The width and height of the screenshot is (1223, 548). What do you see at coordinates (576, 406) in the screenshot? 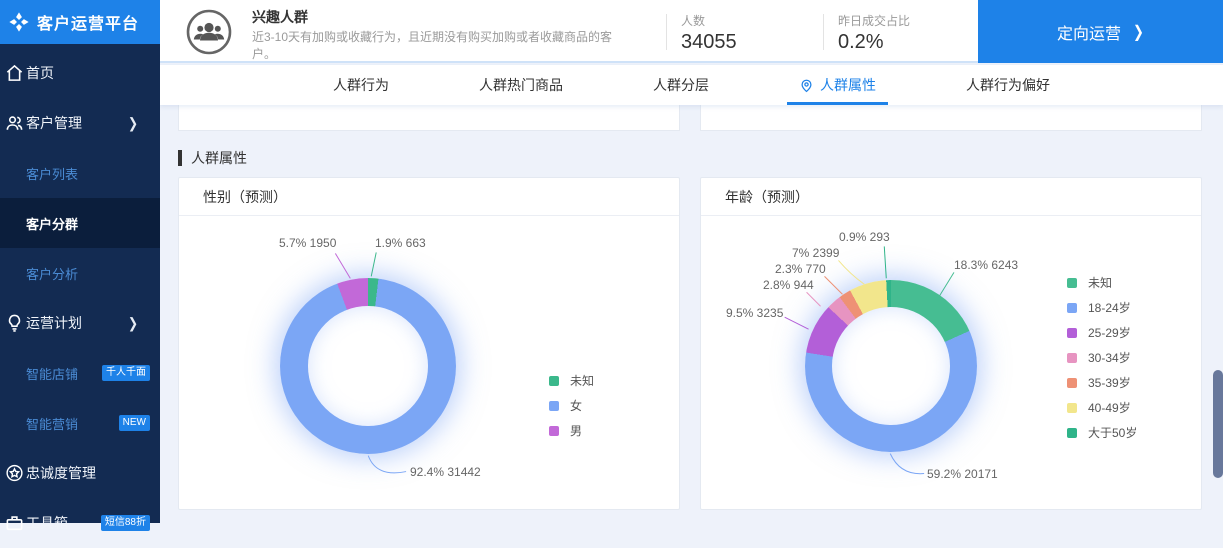
I see `legend-label: 女` at bounding box center [576, 406].